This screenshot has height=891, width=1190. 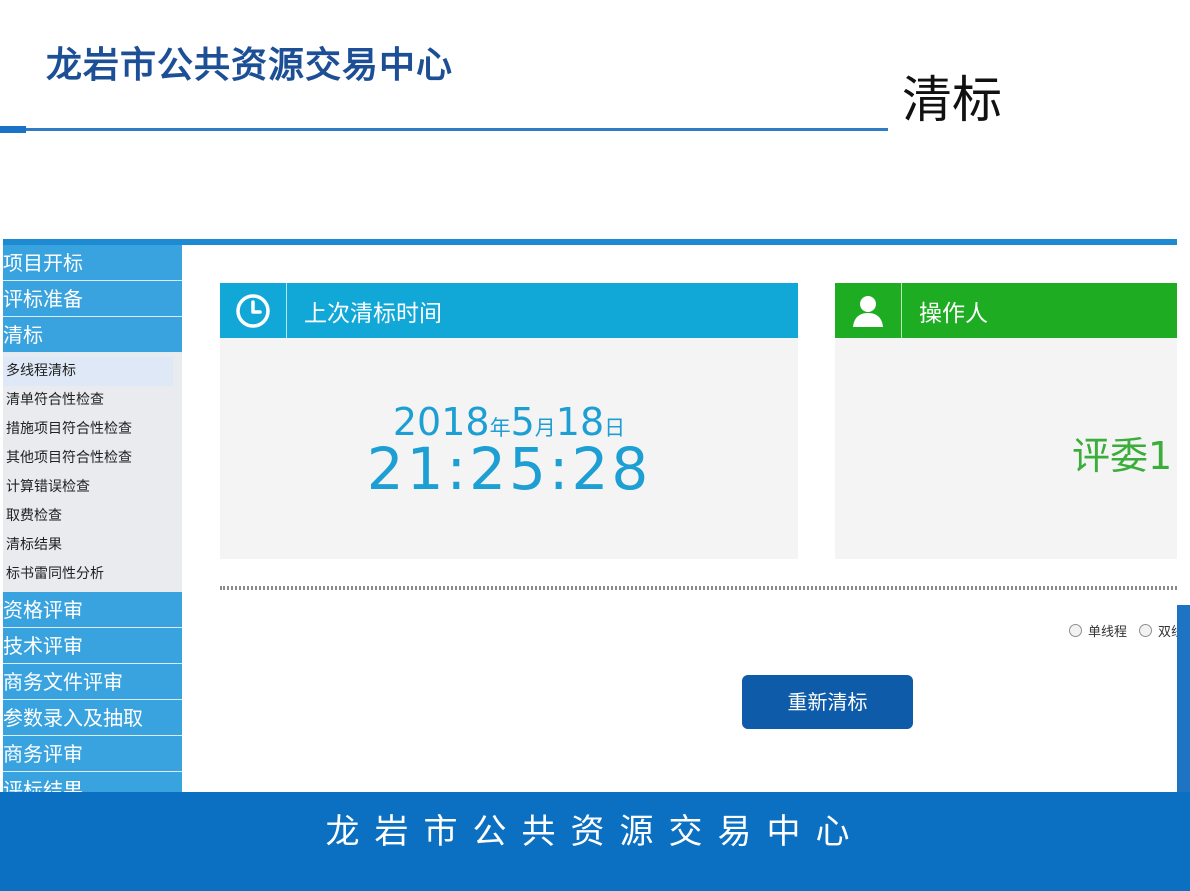 I want to click on single-thread-label: 单线程, so click(x=1108, y=632).